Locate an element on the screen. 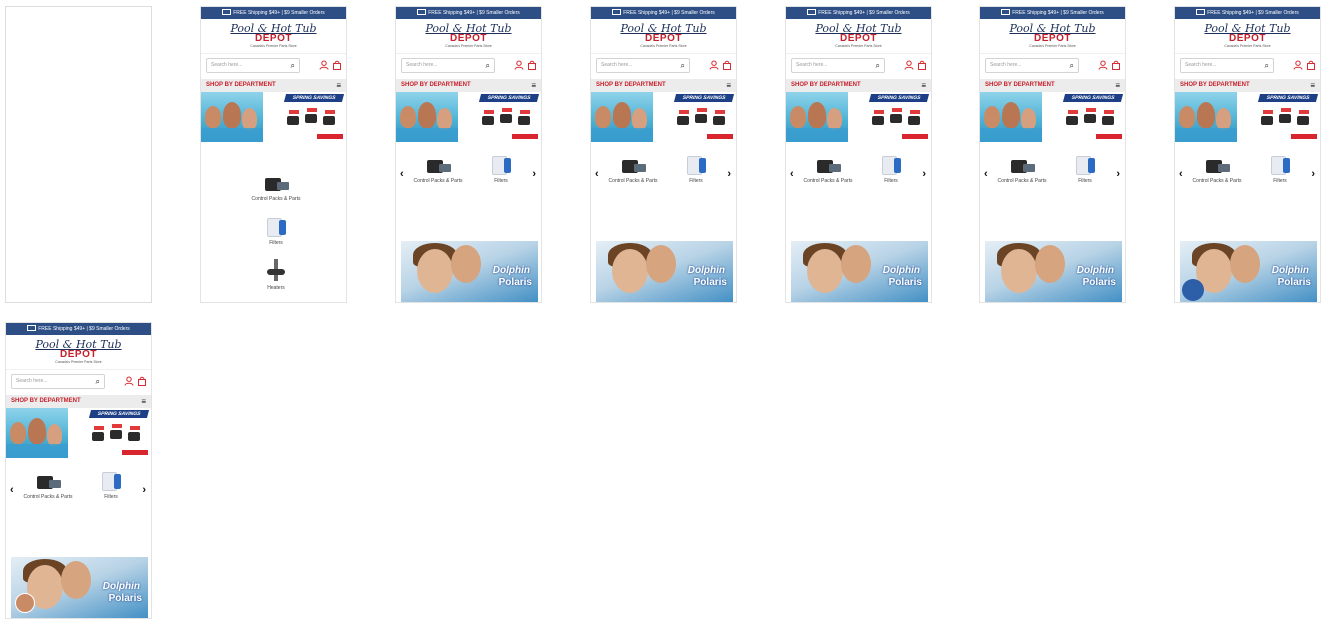  category-heaters: Heaters is located at coordinates (276, 275).